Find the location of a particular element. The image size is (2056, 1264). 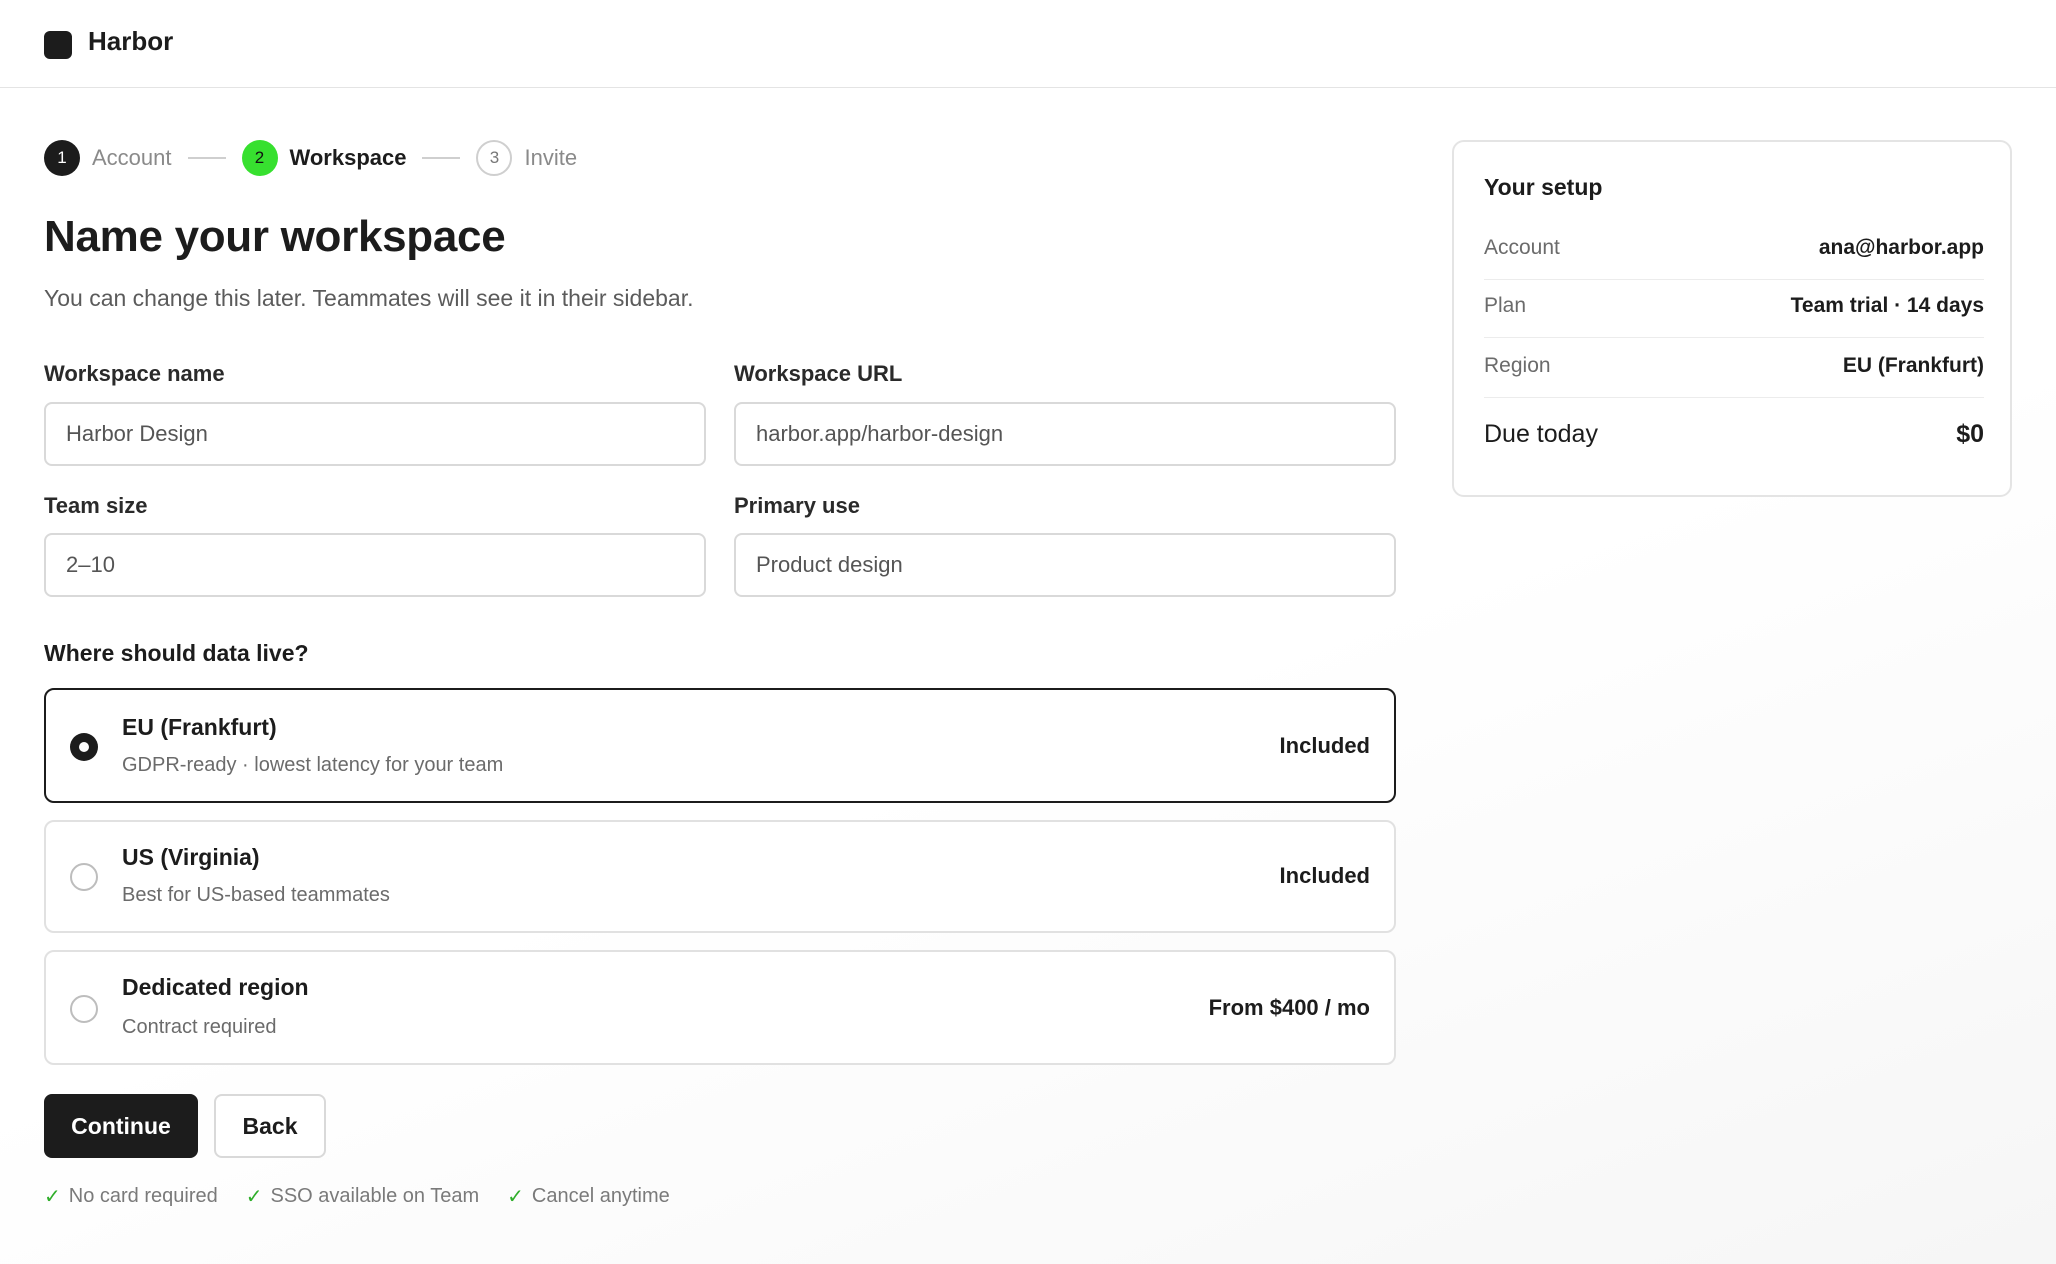

harbor-logo-icon is located at coordinates (58, 45).